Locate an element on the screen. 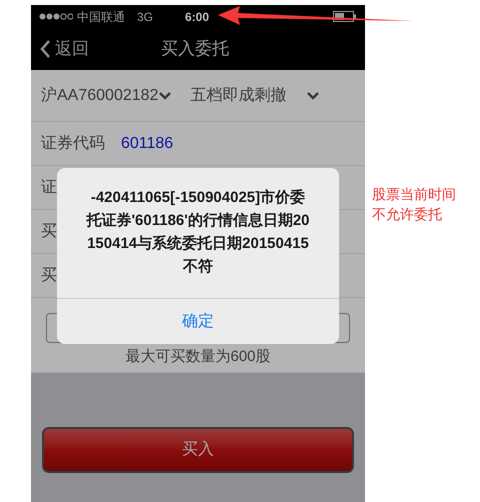 The height and width of the screenshot is (502, 480). price-type-select: 五档即成剩撤 is located at coordinates (255, 96).